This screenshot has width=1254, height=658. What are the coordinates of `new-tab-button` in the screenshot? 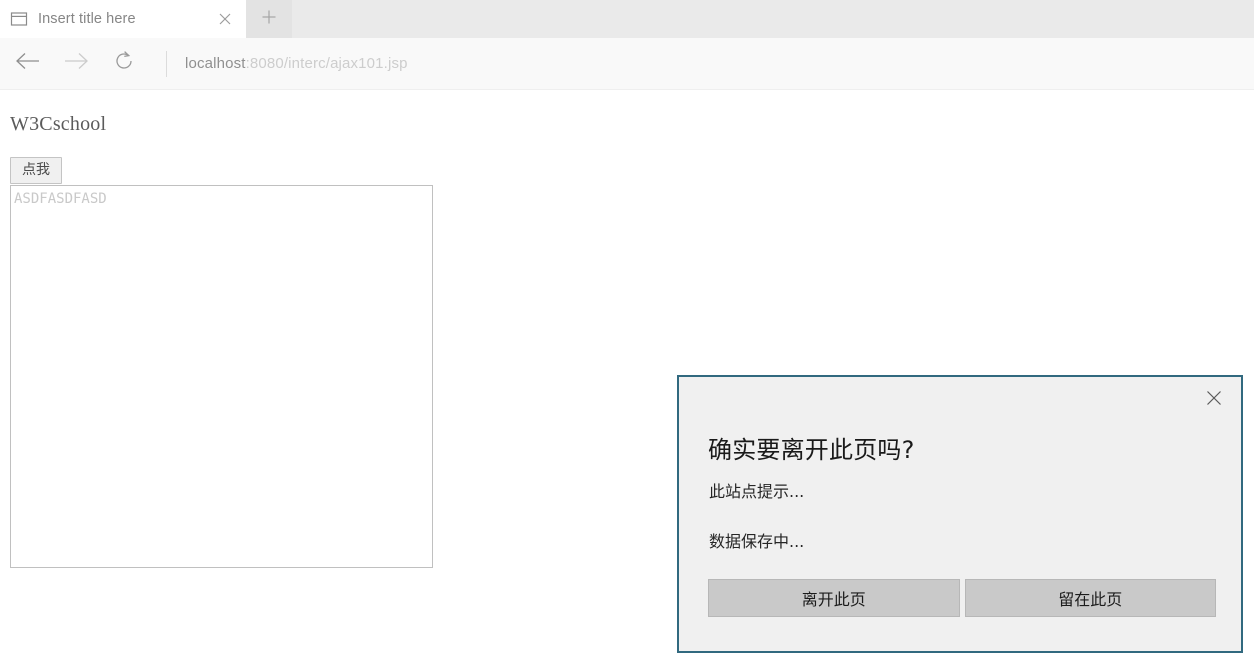 It's located at (269, 19).